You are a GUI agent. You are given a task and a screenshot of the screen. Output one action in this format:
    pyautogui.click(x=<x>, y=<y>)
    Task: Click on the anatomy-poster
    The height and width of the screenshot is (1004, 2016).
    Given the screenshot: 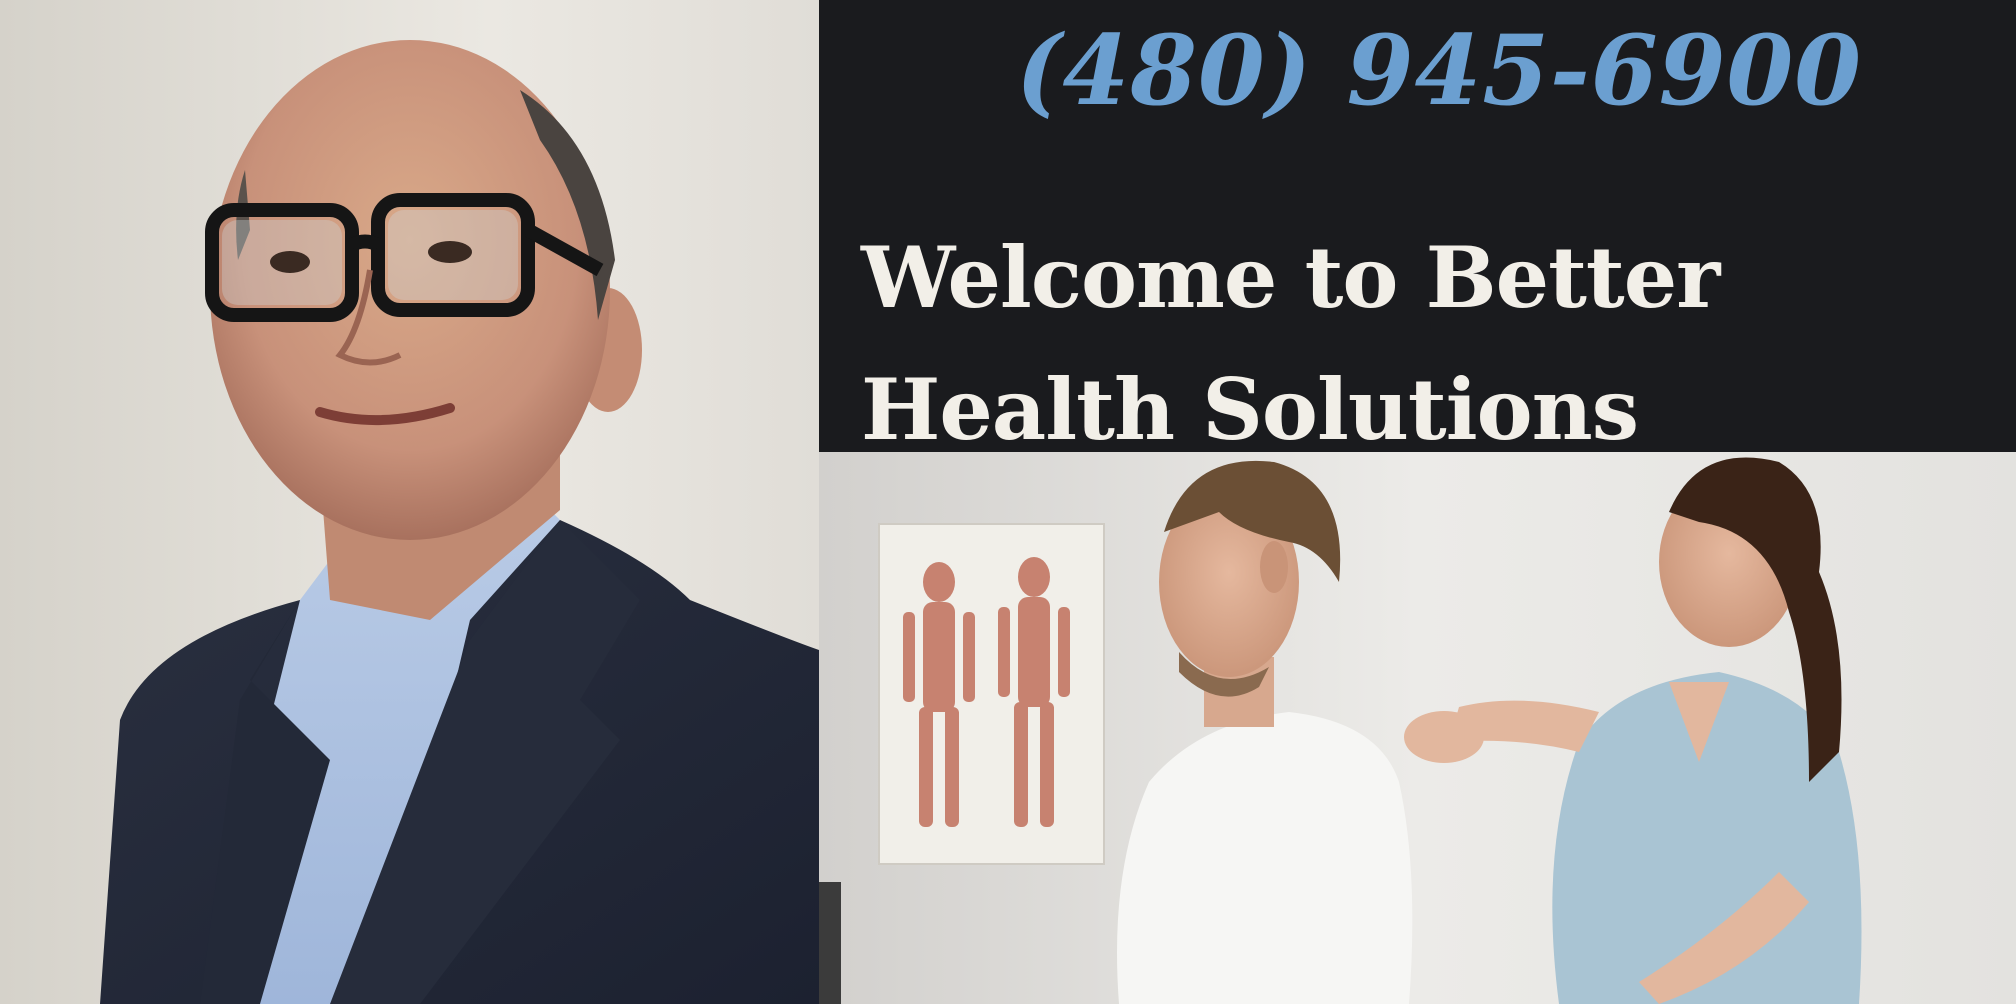 What is the action you would take?
    pyautogui.click(x=991, y=694)
    